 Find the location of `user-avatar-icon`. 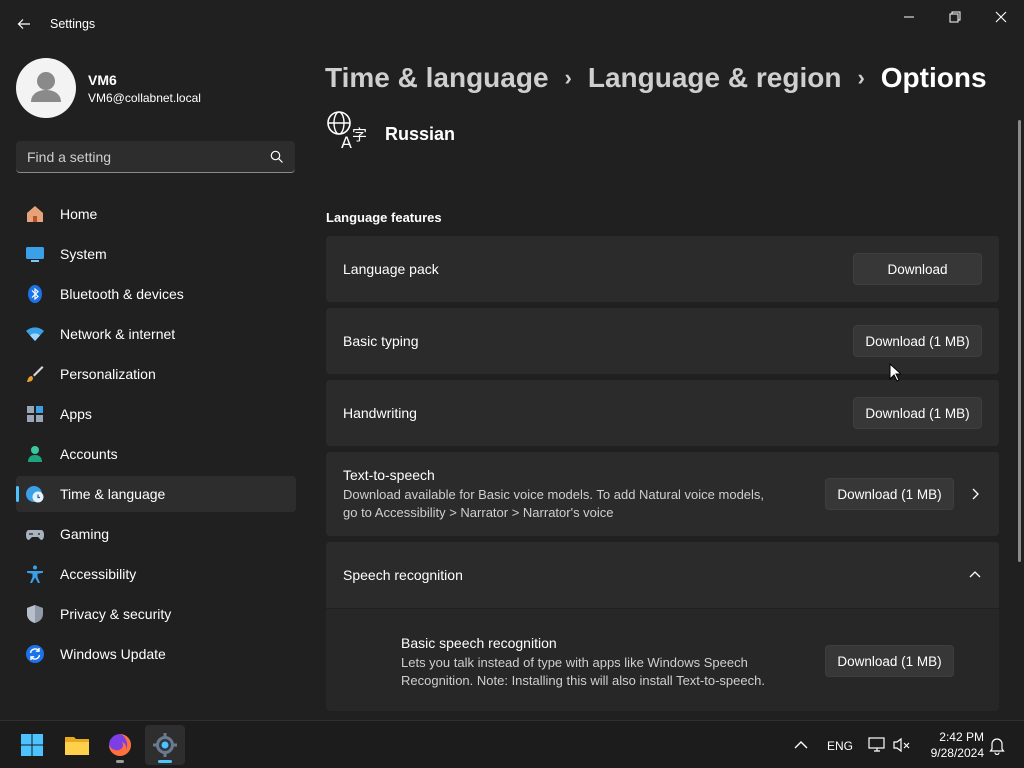

user-avatar-icon is located at coordinates (46, 87).